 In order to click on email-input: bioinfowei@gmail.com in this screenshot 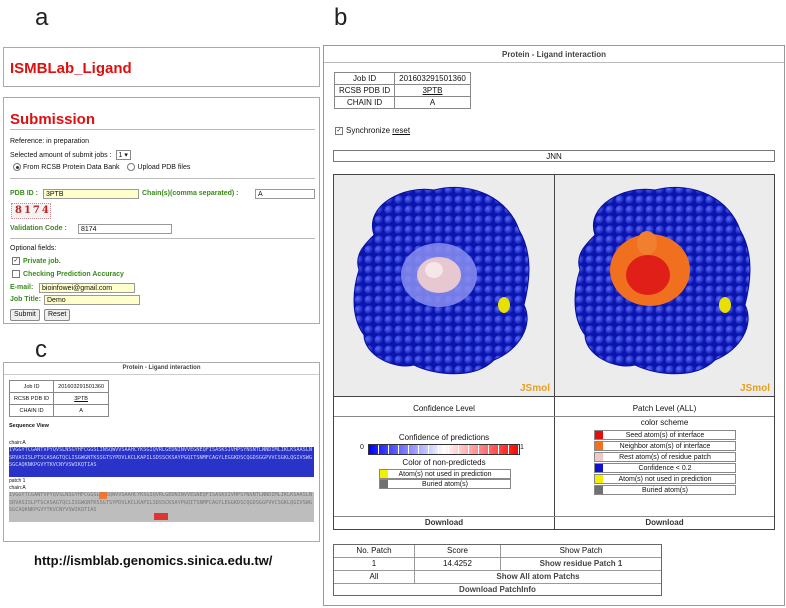, I will do `click(87, 288)`.